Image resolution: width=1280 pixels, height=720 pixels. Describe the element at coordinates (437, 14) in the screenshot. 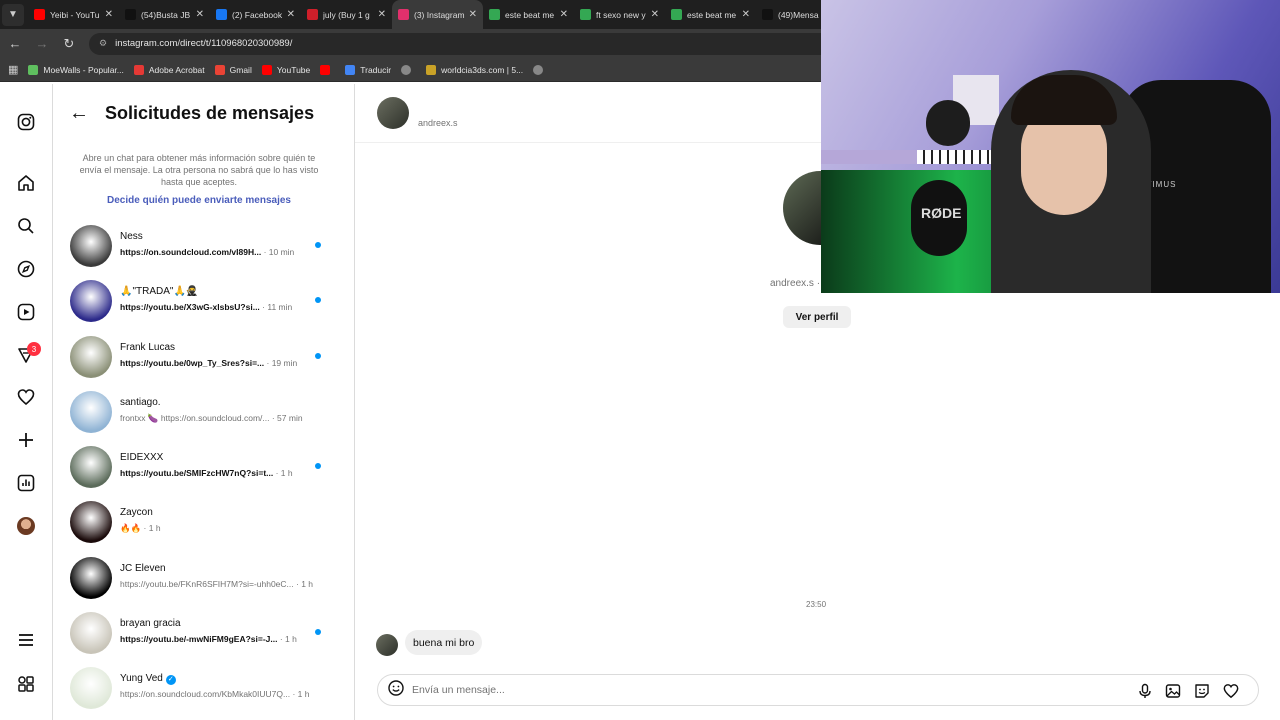

I see `browser-tab: (3) Instagram ✕` at that location.